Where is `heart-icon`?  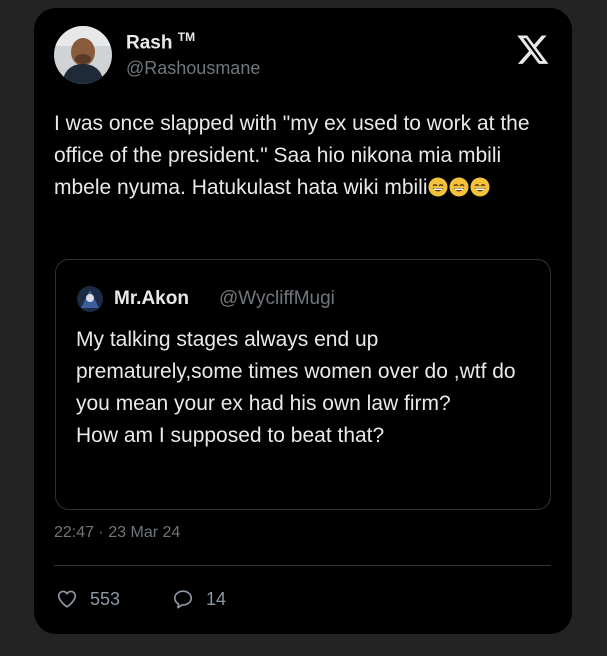 heart-icon is located at coordinates (67, 599).